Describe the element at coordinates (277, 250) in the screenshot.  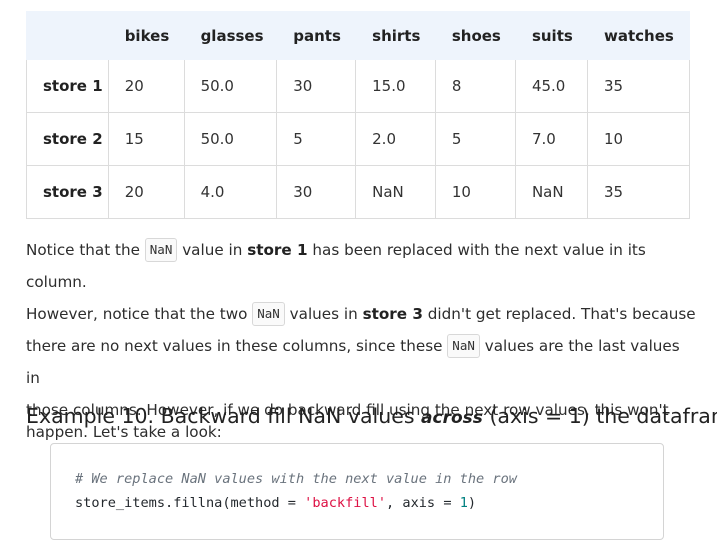
I see `bold-store-label: store 1` at that location.